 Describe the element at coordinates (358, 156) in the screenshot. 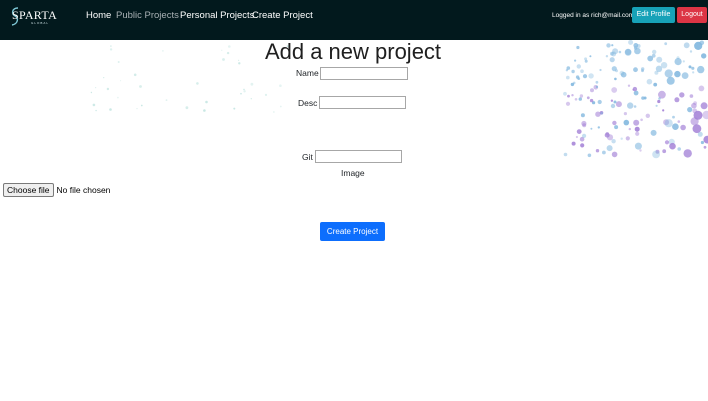

I see `git-input` at that location.